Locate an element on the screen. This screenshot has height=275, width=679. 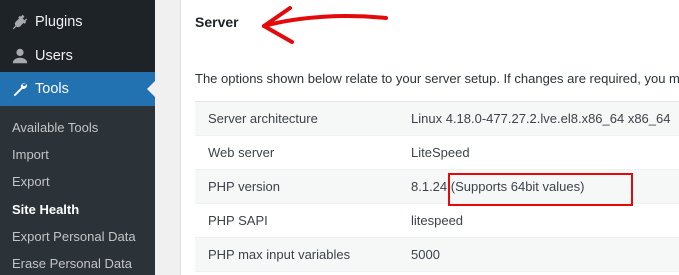
row-label: PHP max input variables is located at coordinates (279, 254).